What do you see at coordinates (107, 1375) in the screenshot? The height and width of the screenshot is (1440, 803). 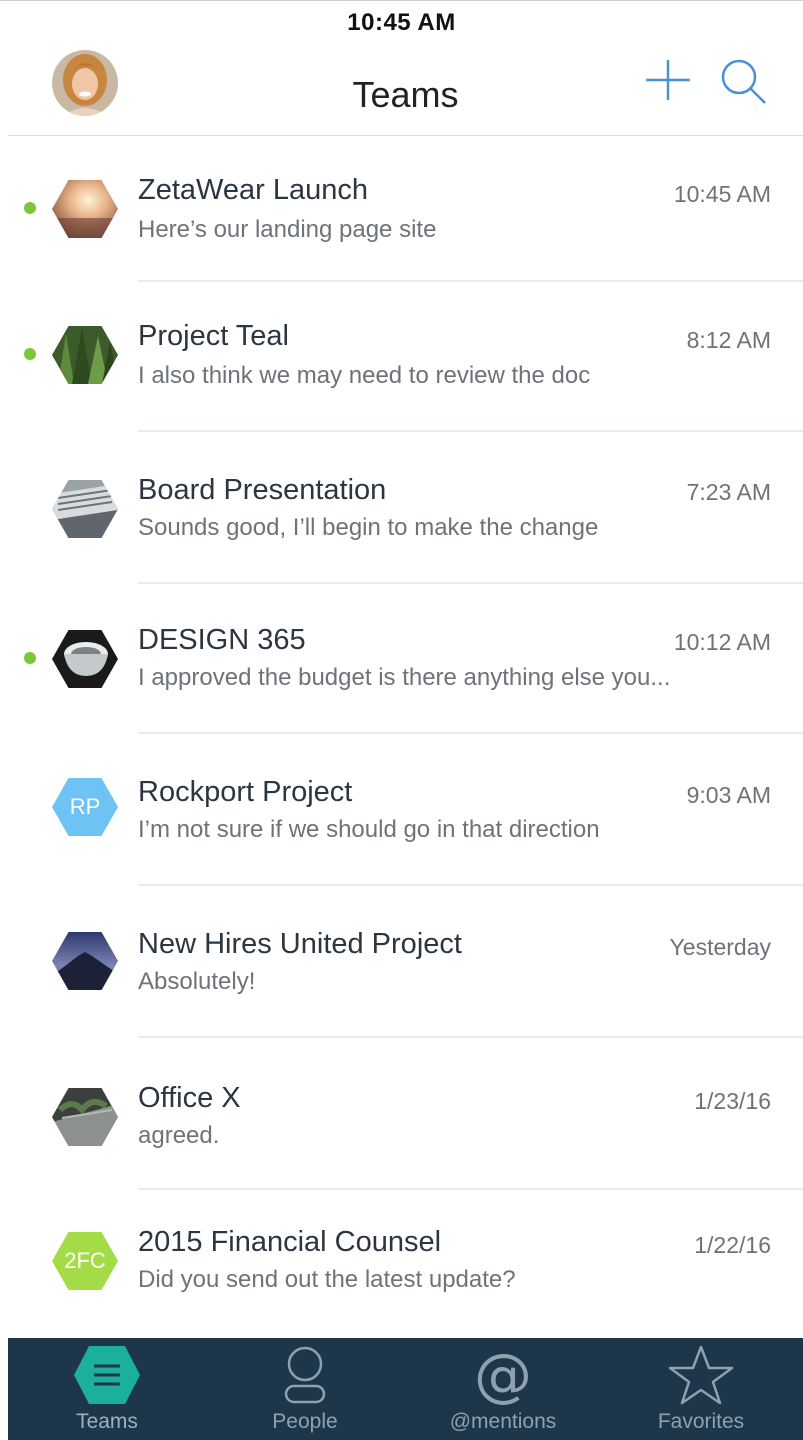 I see `menu-hex-icon` at bounding box center [107, 1375].